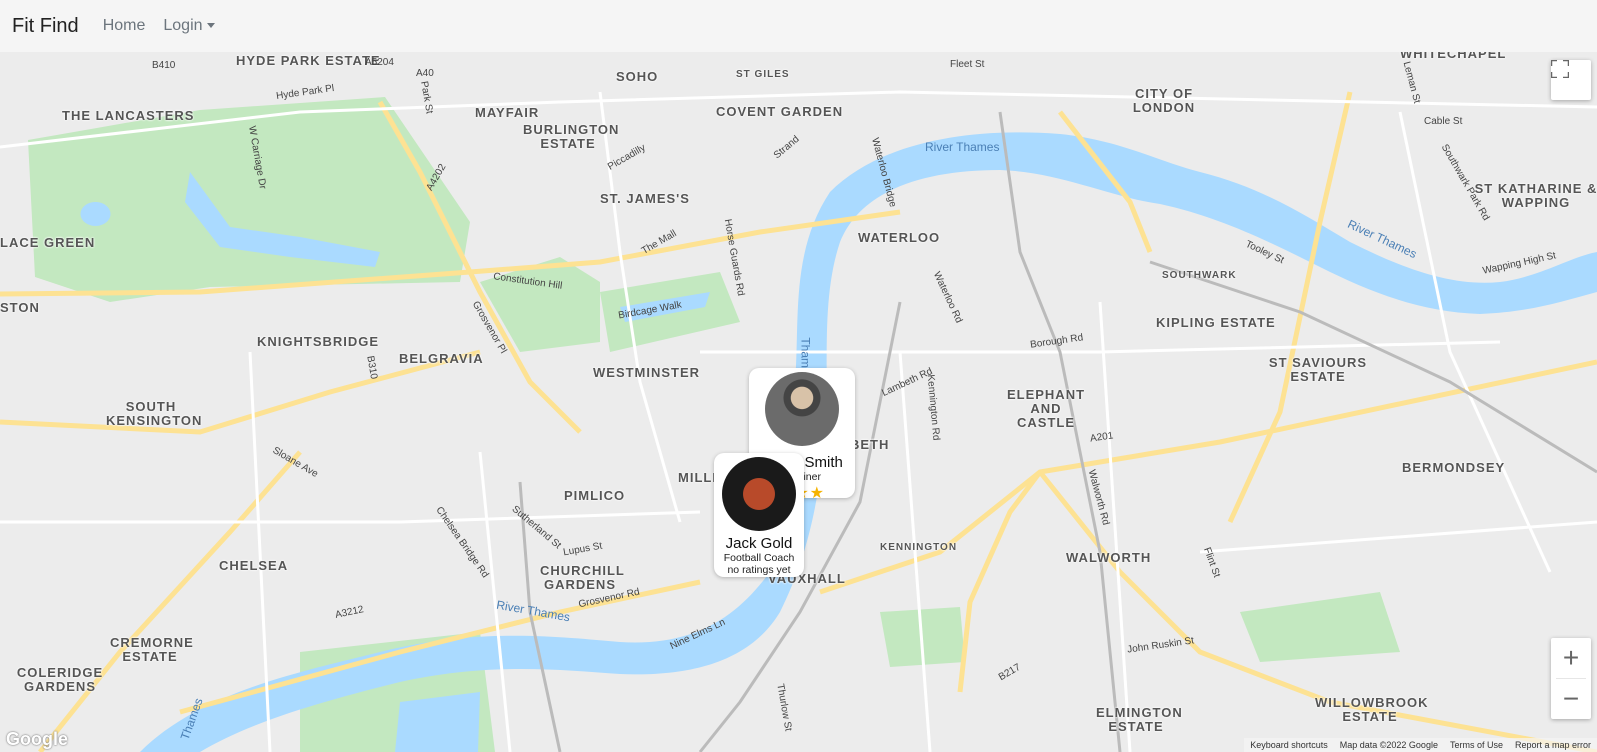  I want to click on area-label: WILLOWBROOK ESTATE, so click(1372, 709).